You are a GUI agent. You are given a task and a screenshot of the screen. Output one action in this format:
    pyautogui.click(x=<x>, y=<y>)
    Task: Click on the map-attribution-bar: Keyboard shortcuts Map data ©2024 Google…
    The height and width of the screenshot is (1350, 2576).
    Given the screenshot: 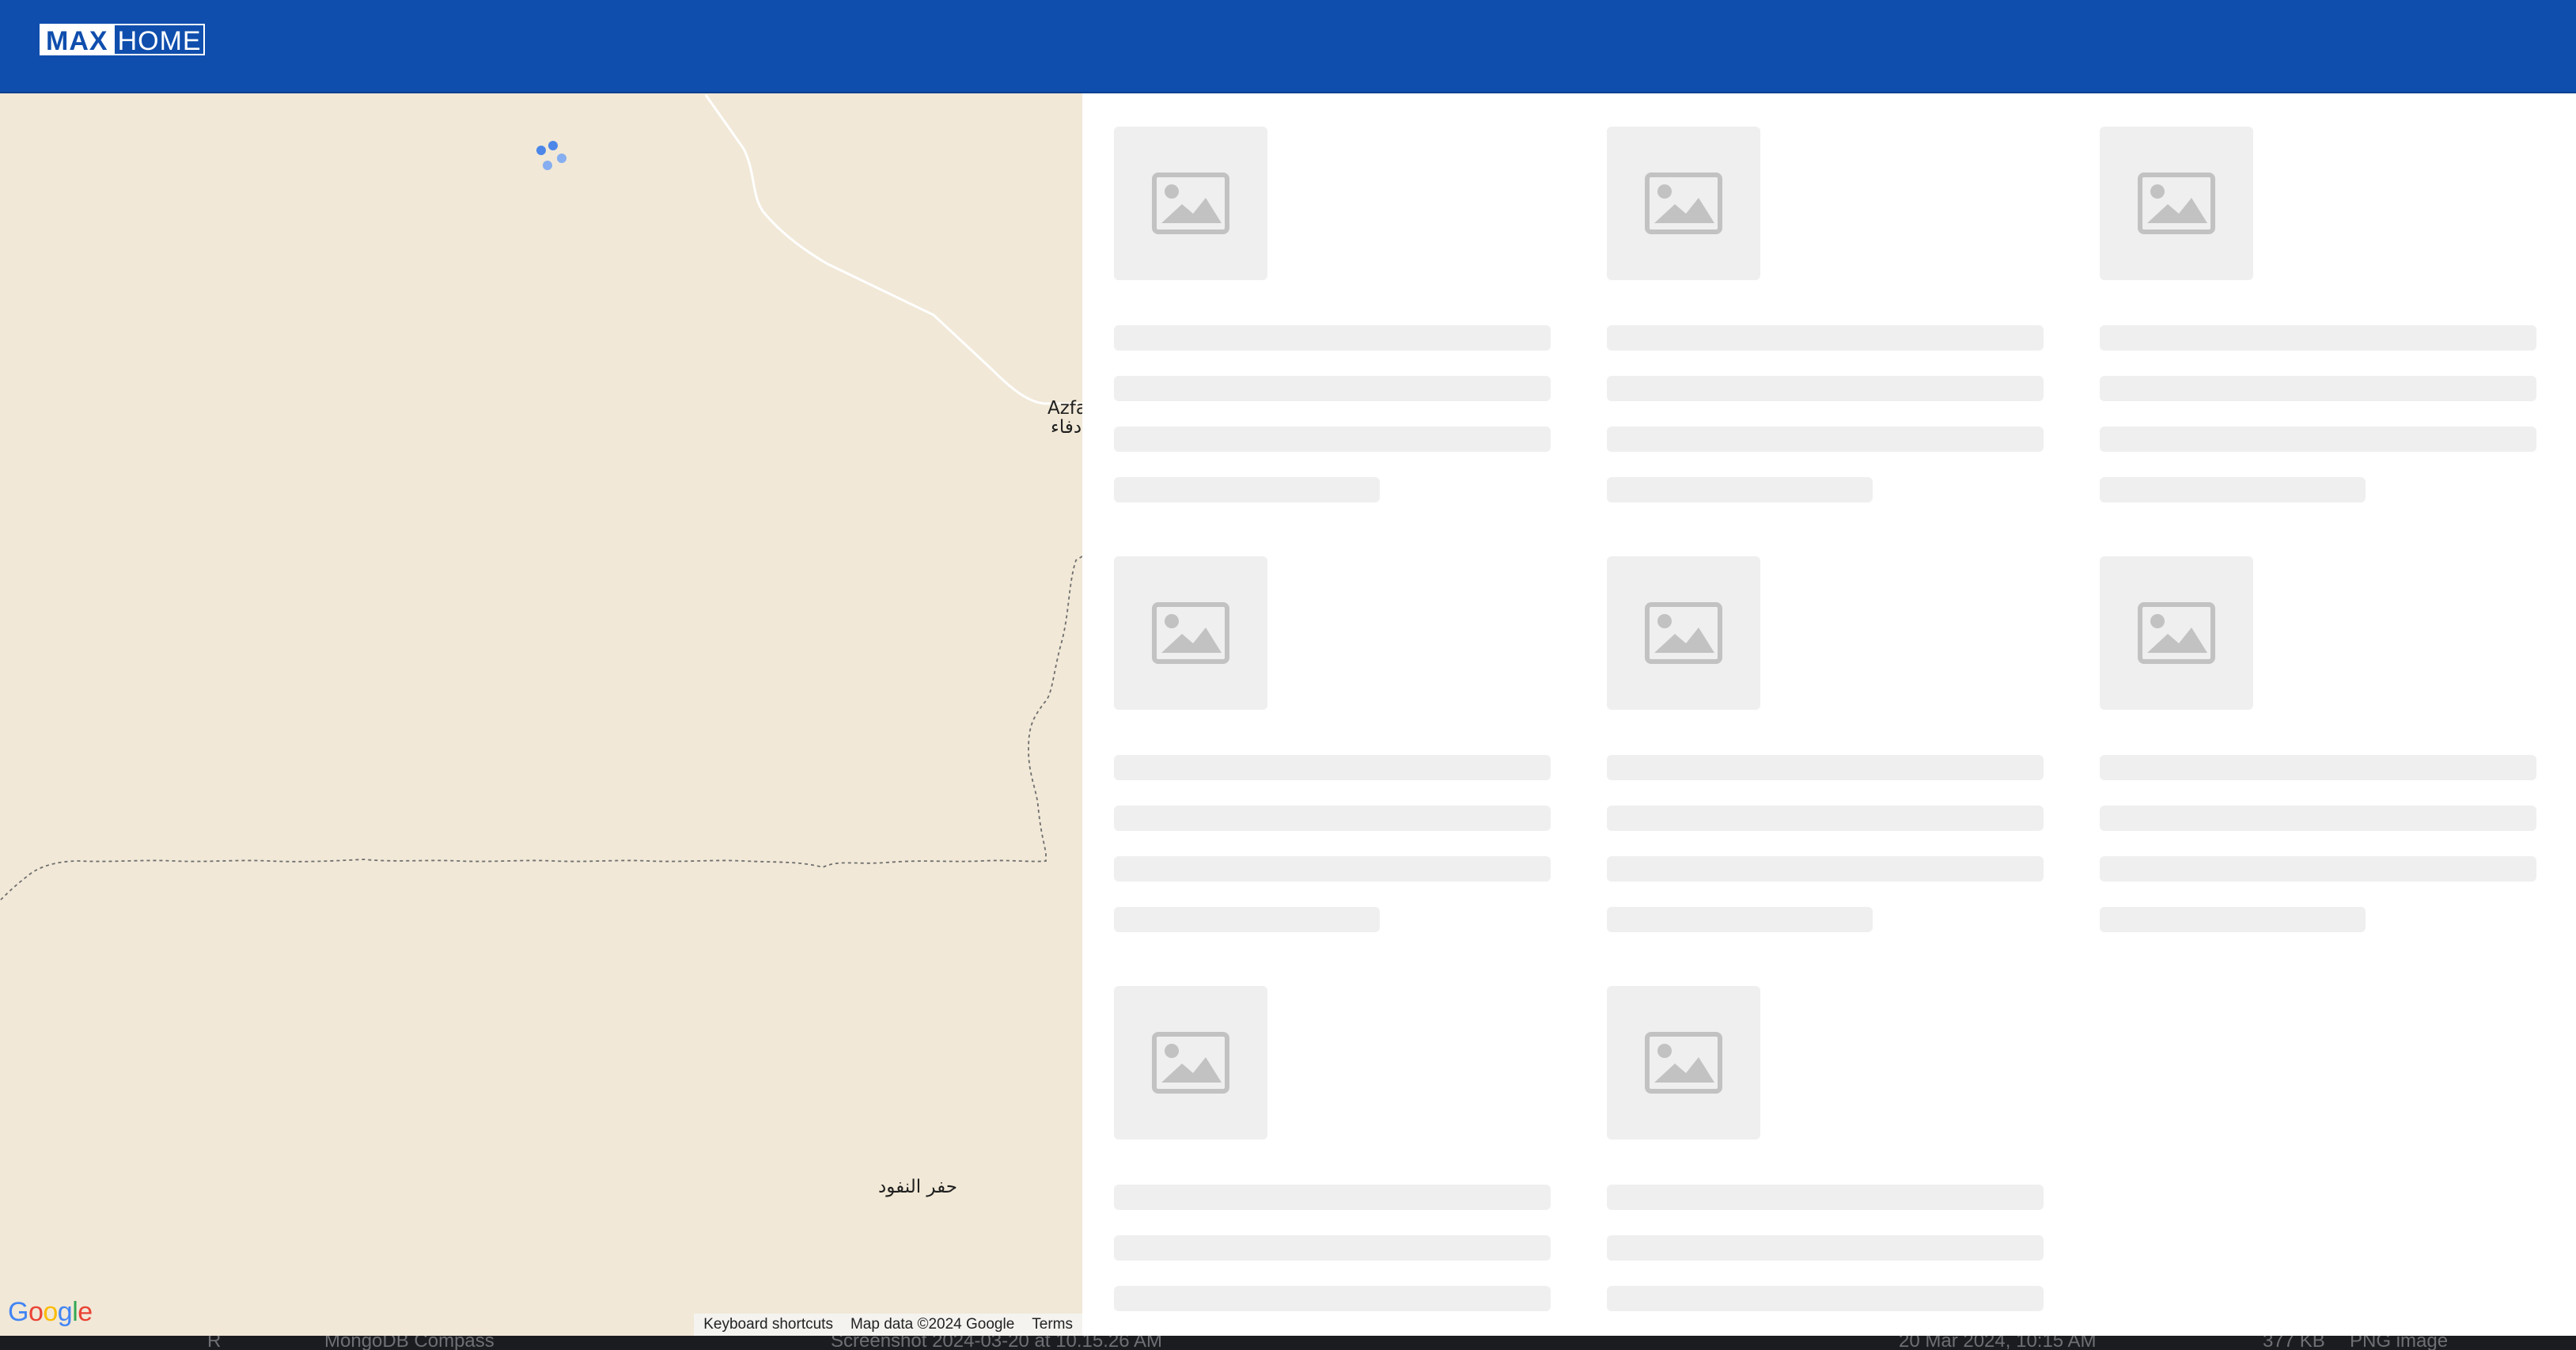 What is the action you would take?
    pyautogui.click(x=888, y=1325)
    